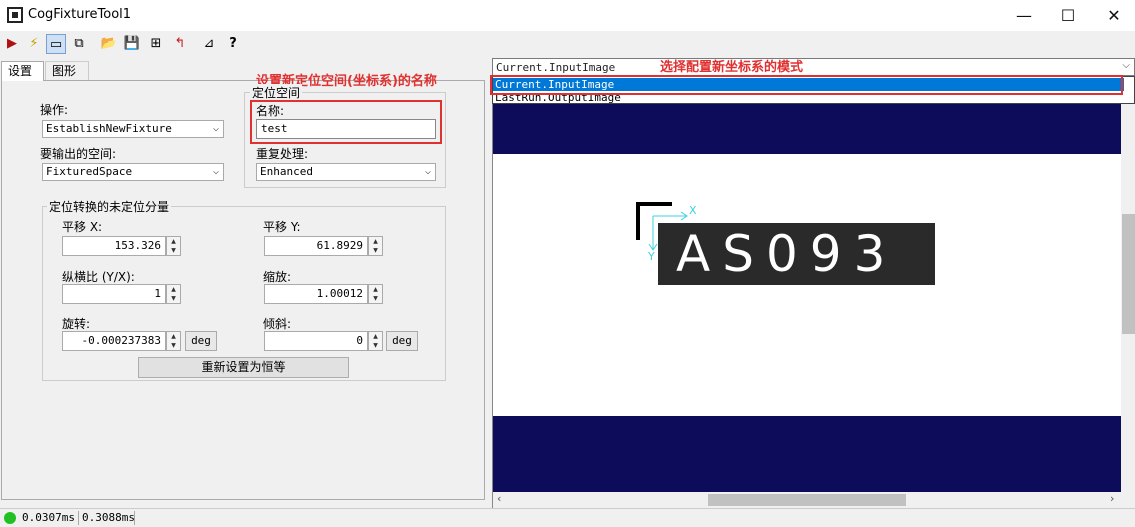  What do you see at coordinates (276, 92) in the screenshot?
I see `fixture-group-title: 定位空间` at bounding box center [276, 92].